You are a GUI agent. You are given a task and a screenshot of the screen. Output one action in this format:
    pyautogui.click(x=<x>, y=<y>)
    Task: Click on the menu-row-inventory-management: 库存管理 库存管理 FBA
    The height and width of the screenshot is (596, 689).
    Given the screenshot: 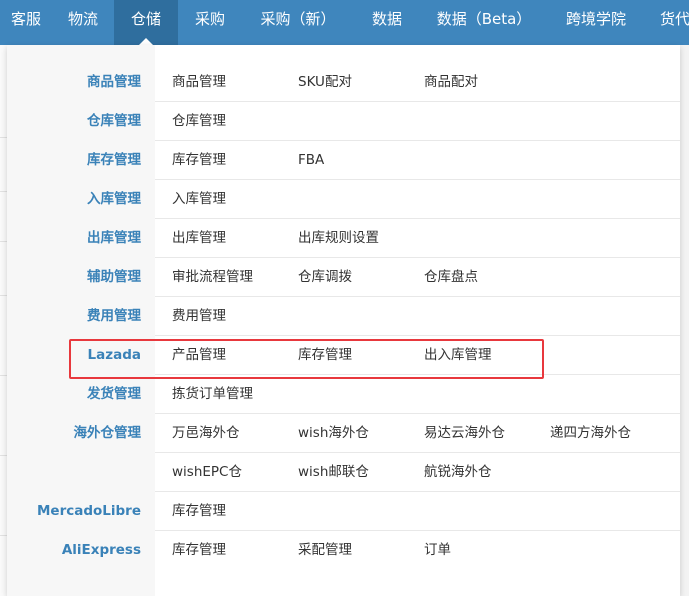 What is the action you would take?
    pyautogui.click(x=343, y=160)
    